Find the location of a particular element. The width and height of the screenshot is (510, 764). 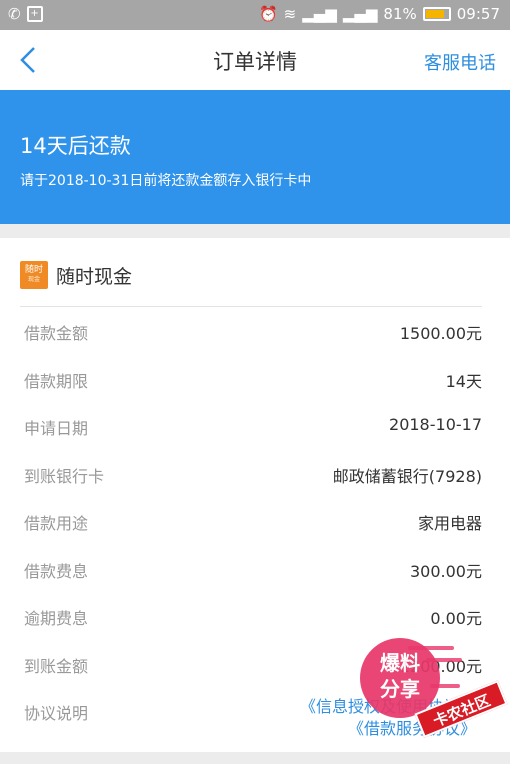

status-left-icons: ✆ + is located at coordinates (25, 14).